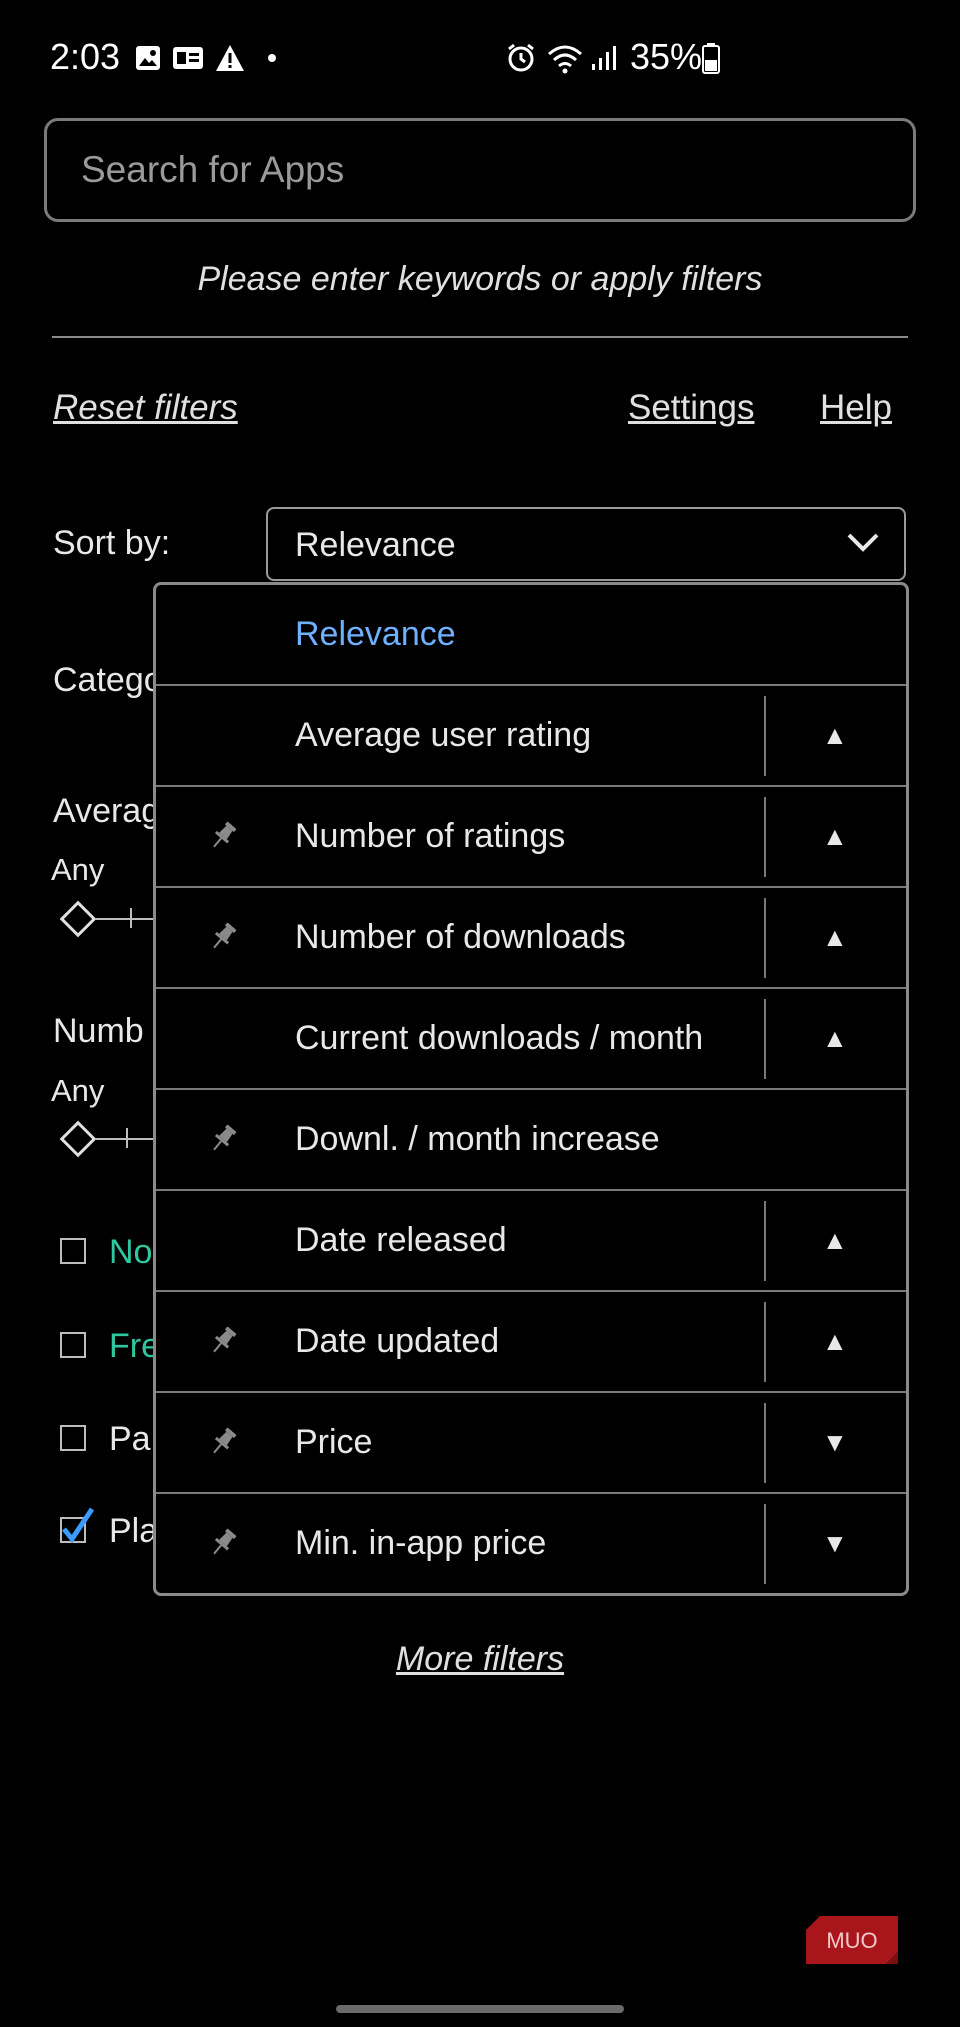  I want to click on sort-option-label: Date released, so click(401, 1240).